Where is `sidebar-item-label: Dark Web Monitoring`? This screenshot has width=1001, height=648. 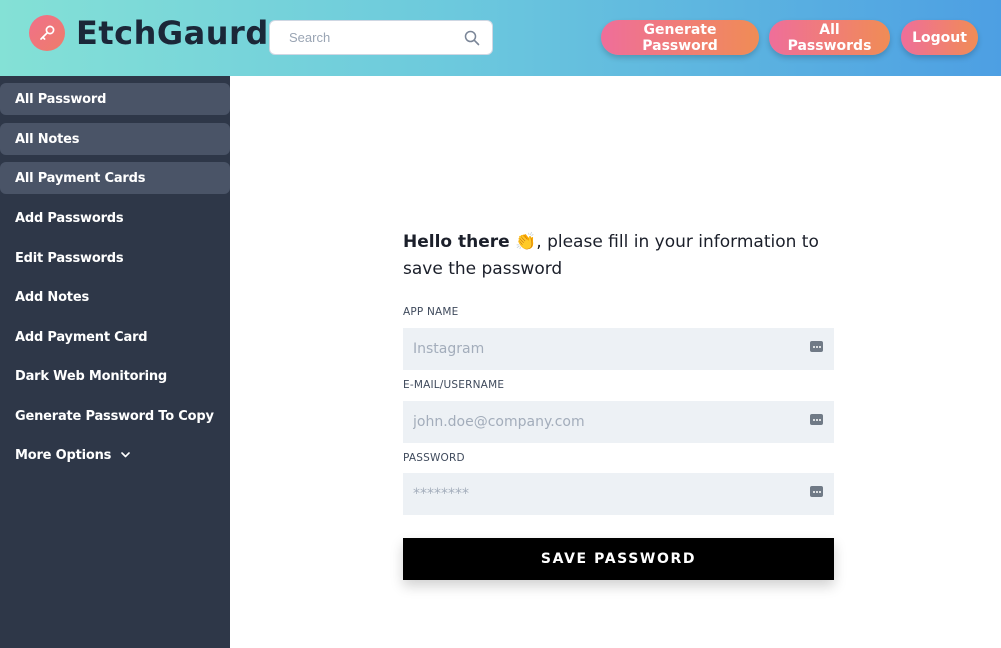
sidebar-item-label: Dark Web Monitoring is located at coordinates (91, 376).